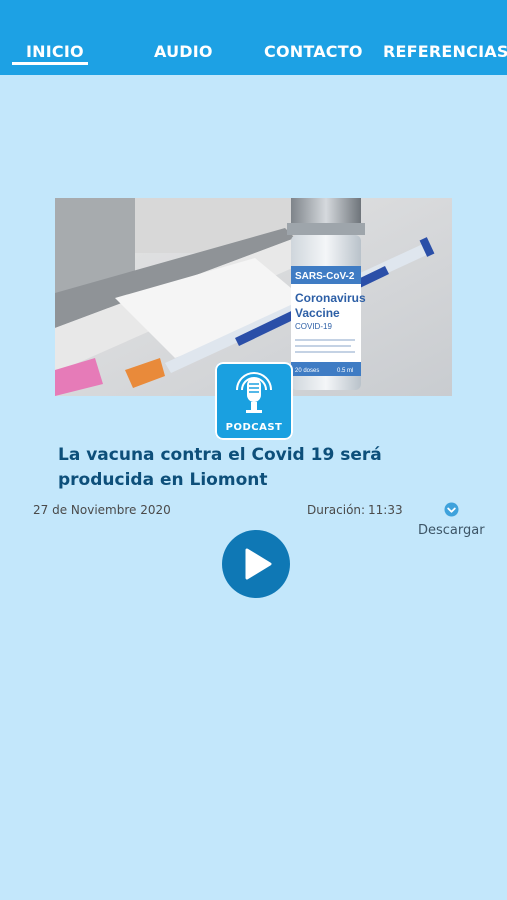 This screenshot has width=507, height=900. I want to click on podcast-label: PODCAST, so click(254, 427).